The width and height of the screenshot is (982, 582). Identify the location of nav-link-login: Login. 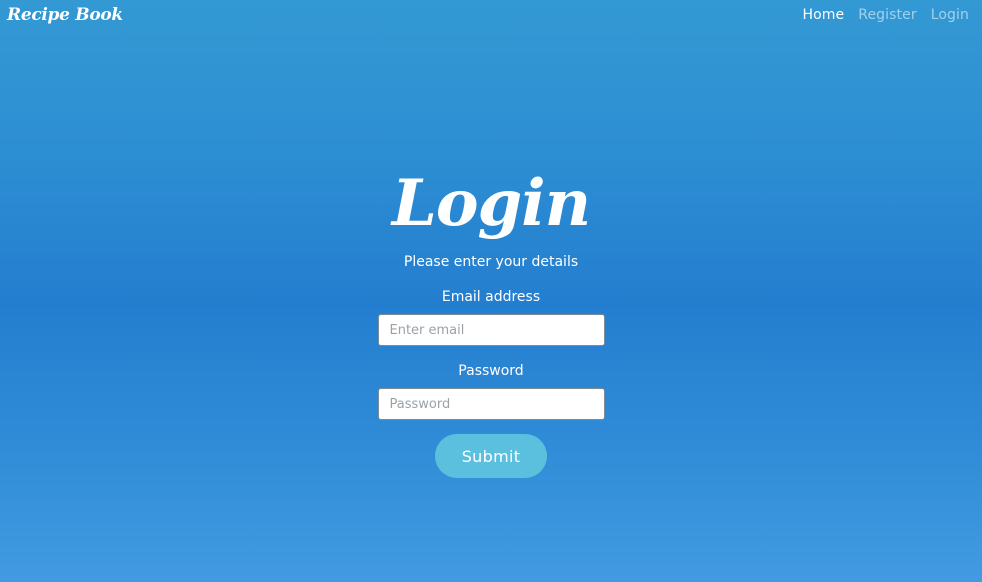
(950, 15).